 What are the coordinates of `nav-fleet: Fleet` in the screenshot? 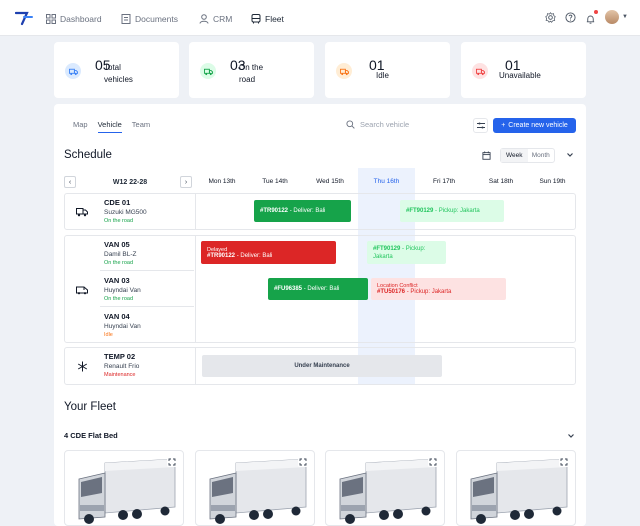 It's located at (267, 19).